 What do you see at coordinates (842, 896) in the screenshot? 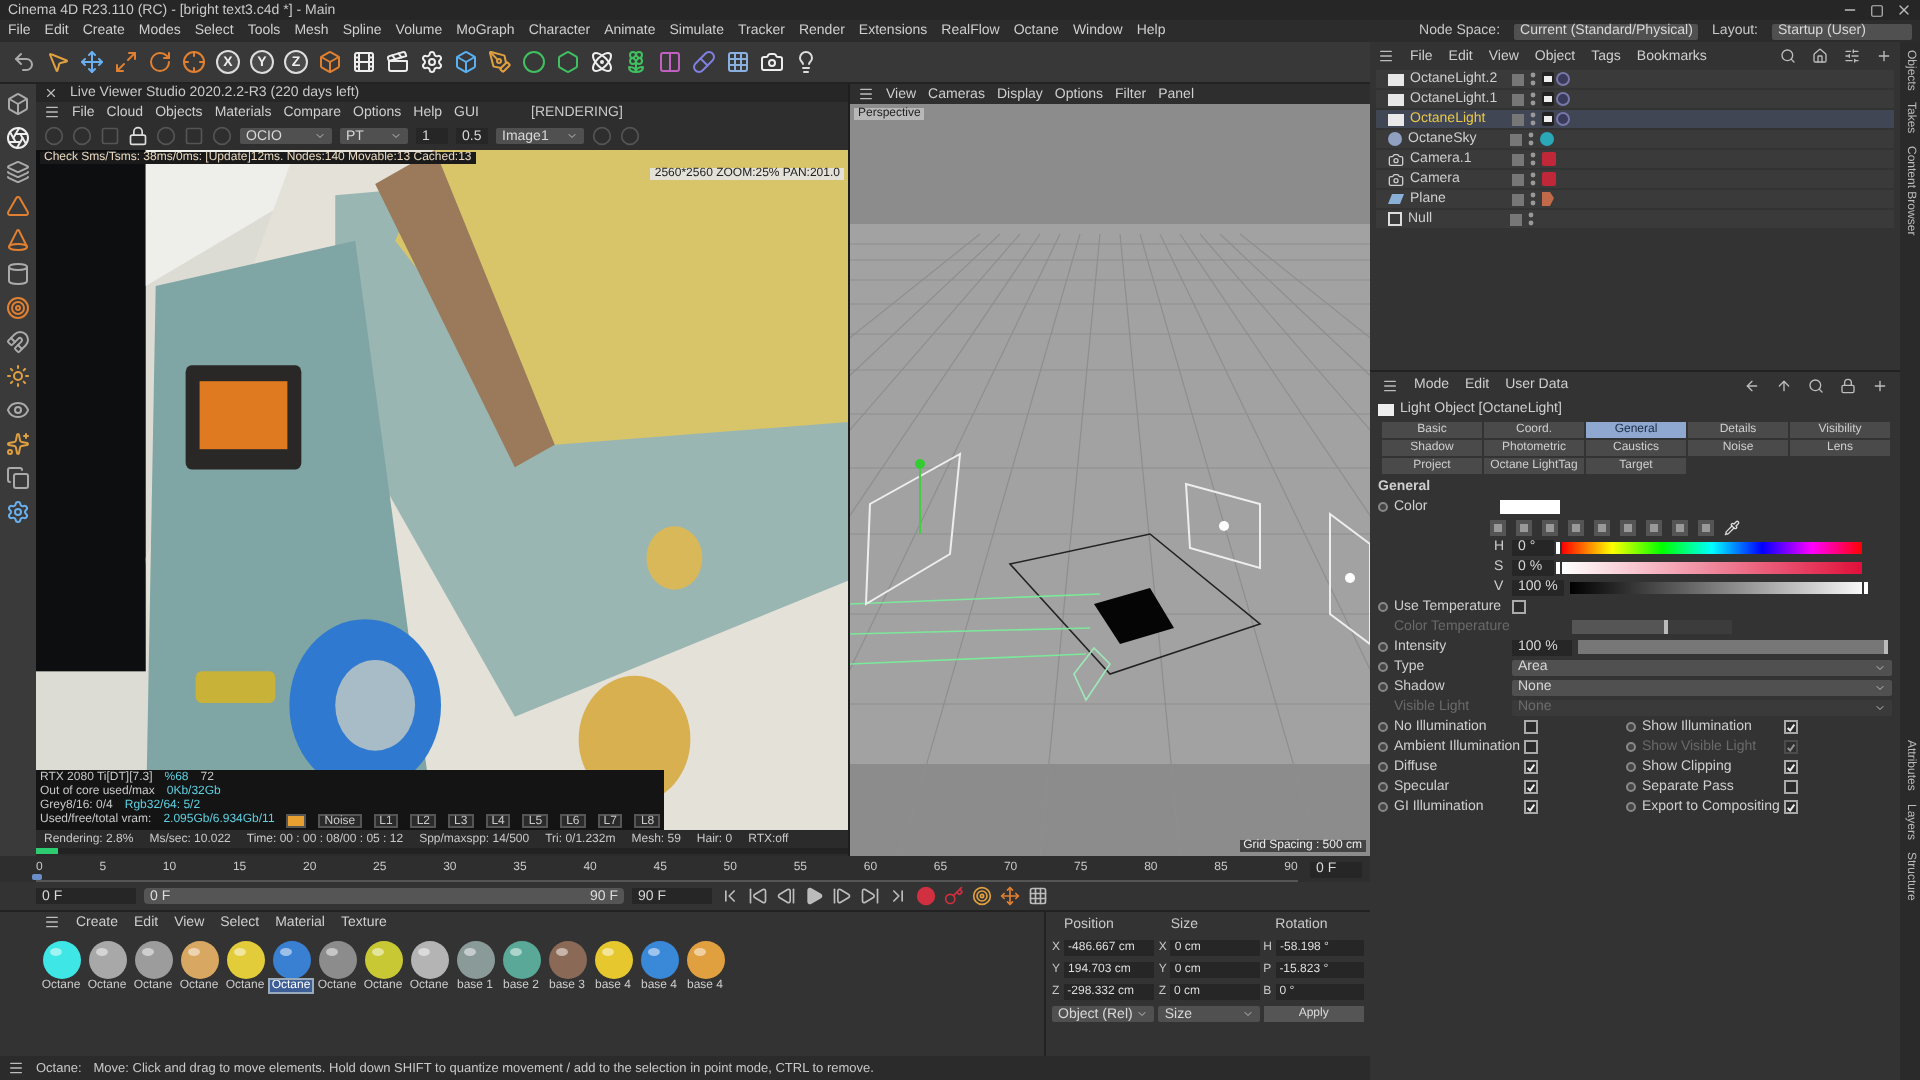
I see `next-frame-icon` at bounding box center [842, 896].